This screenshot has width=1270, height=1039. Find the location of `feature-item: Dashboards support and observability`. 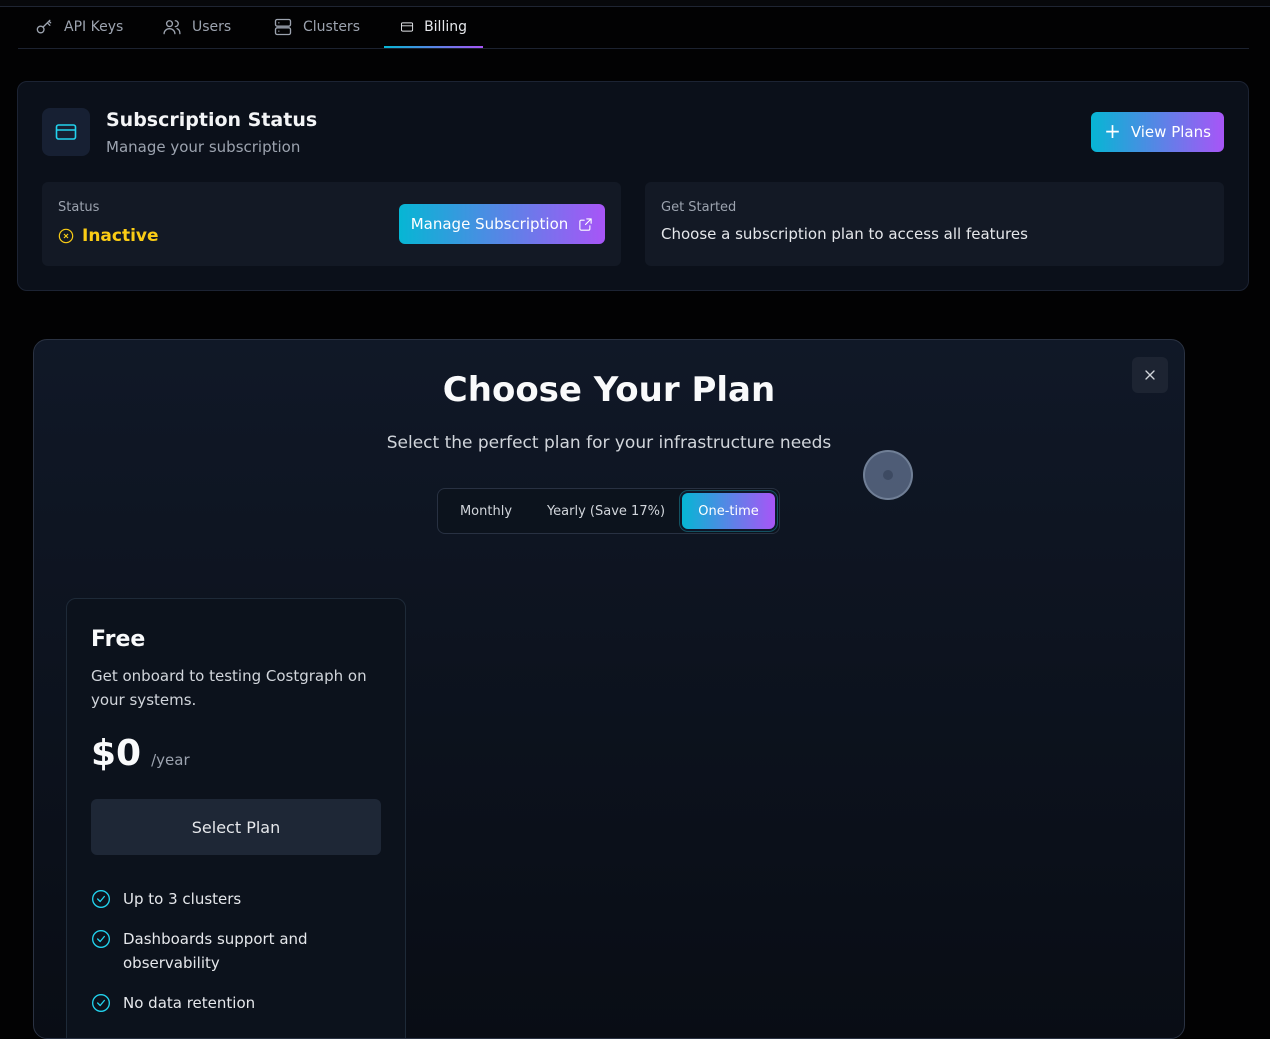

feature-item: Dashboards support and observability is located at coordinates (236, 951).